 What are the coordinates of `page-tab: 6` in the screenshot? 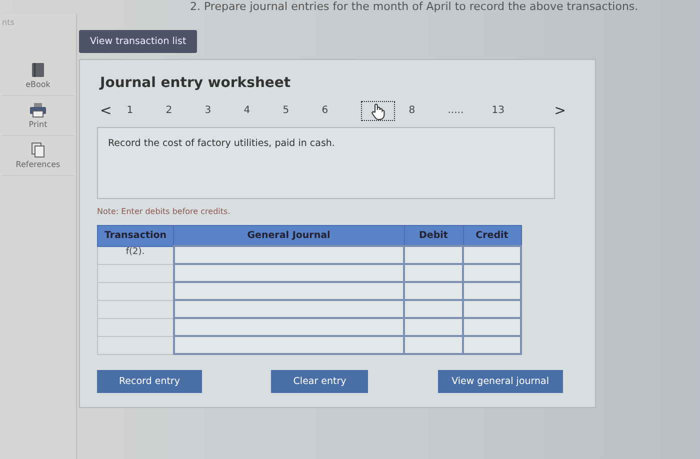 It's located at (341, 111).